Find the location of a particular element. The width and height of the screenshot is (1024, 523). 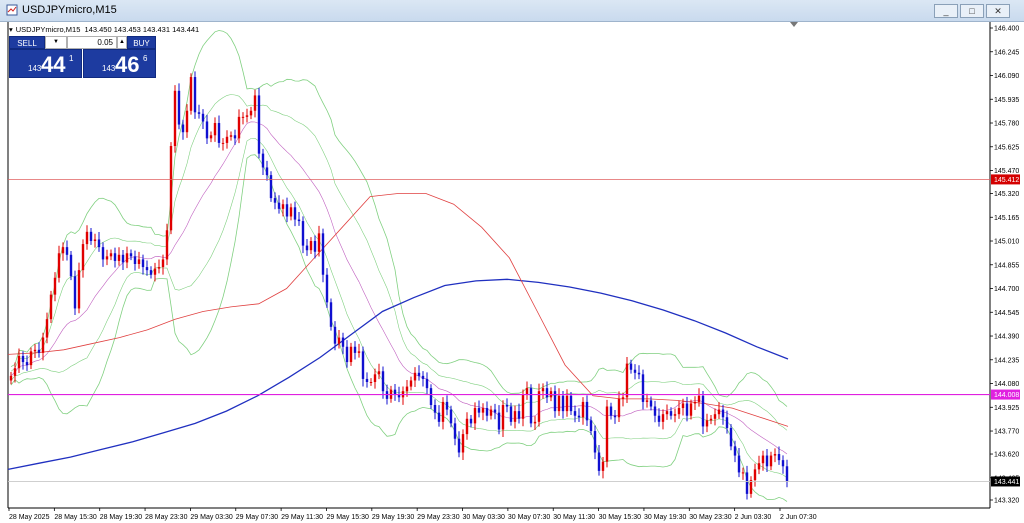

price-tick-label: 144.235 is located at coordinates (1006, 360).